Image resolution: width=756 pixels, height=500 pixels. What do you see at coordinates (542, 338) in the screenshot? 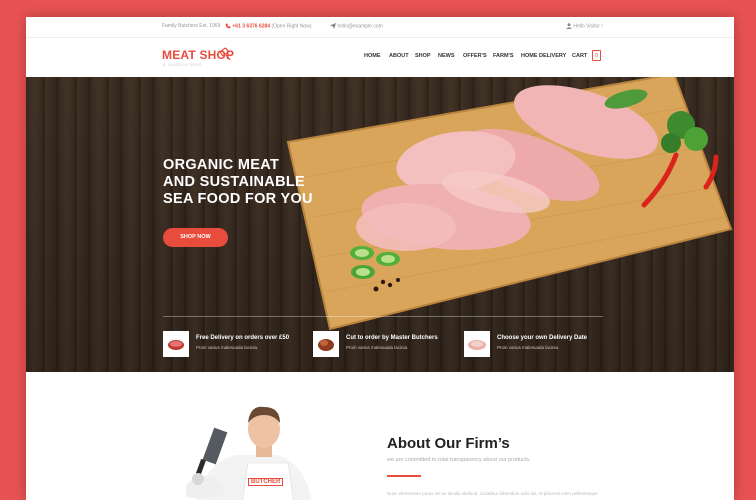
I see `feature-title: Choose your own Delivery Date` at bounding box center [542, 338].